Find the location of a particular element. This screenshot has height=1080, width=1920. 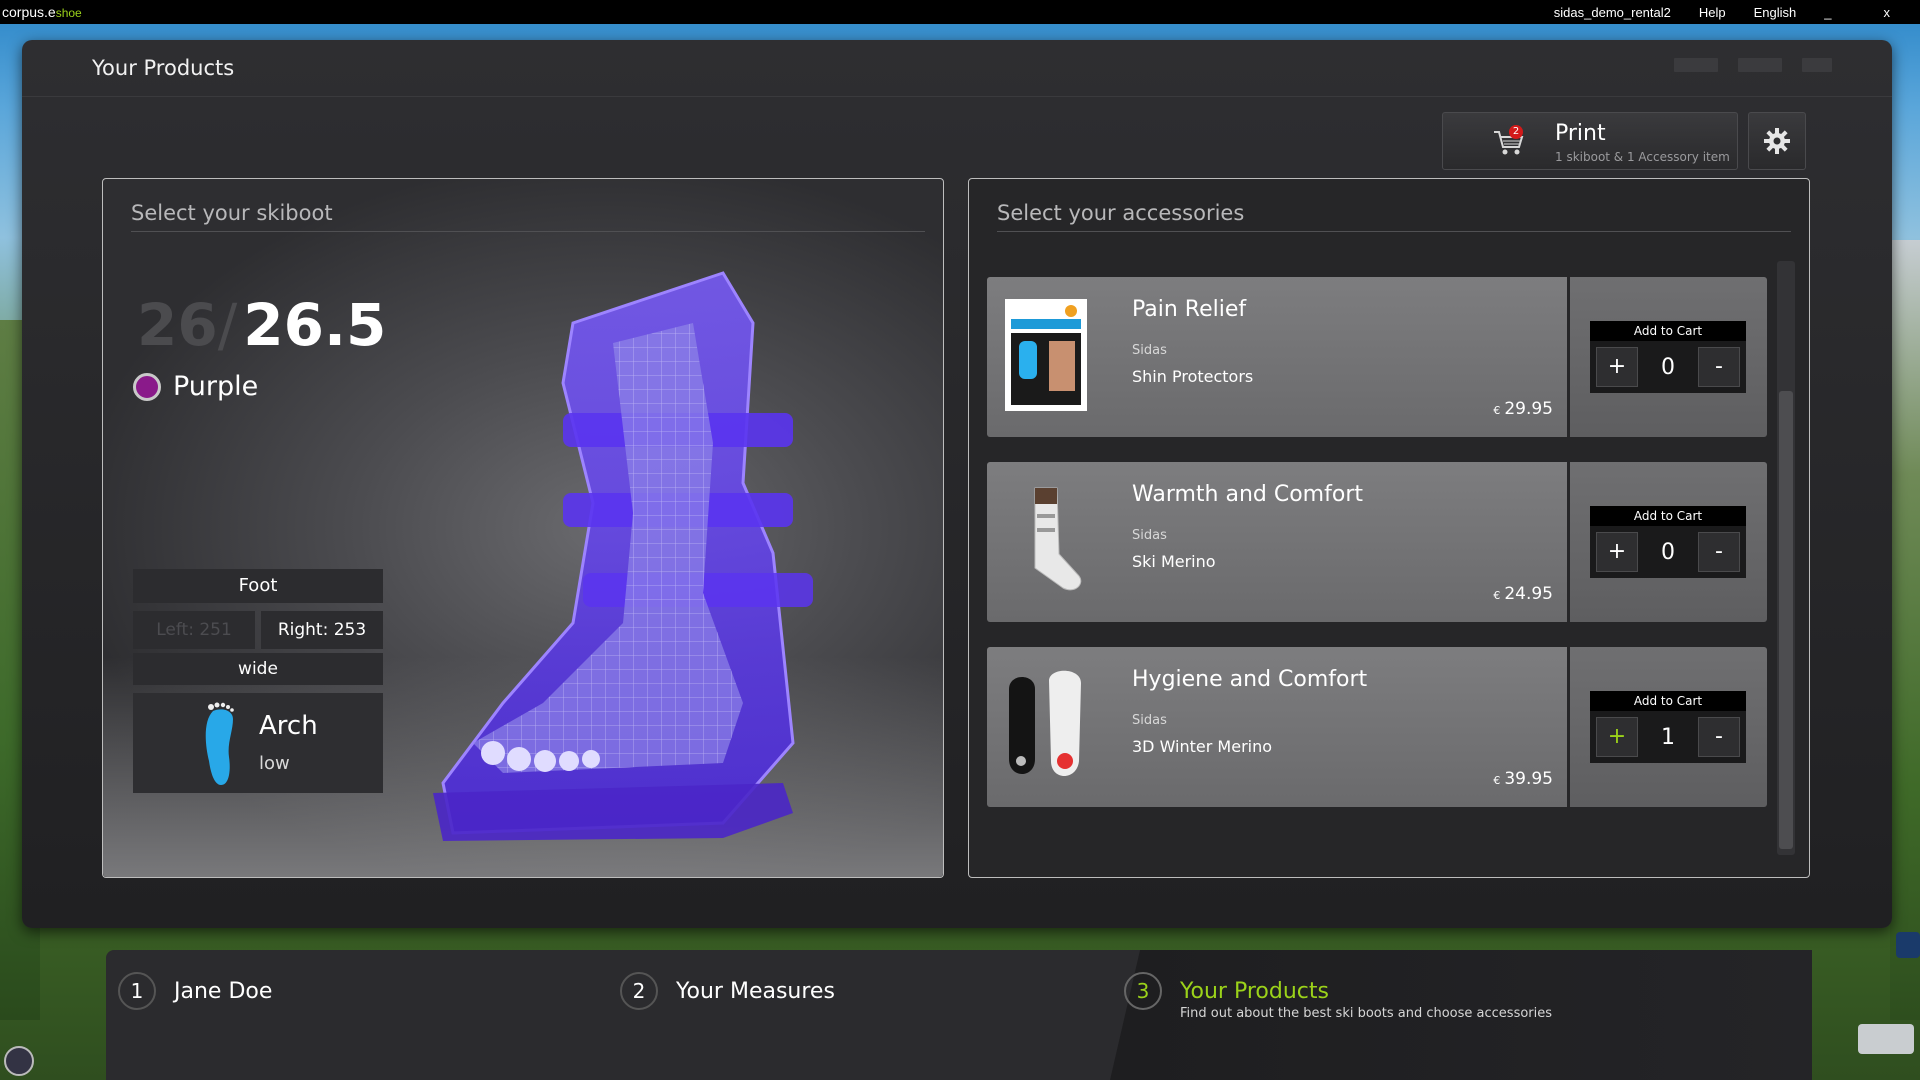

step-number: 3 is located at coordinates (1143, 991).